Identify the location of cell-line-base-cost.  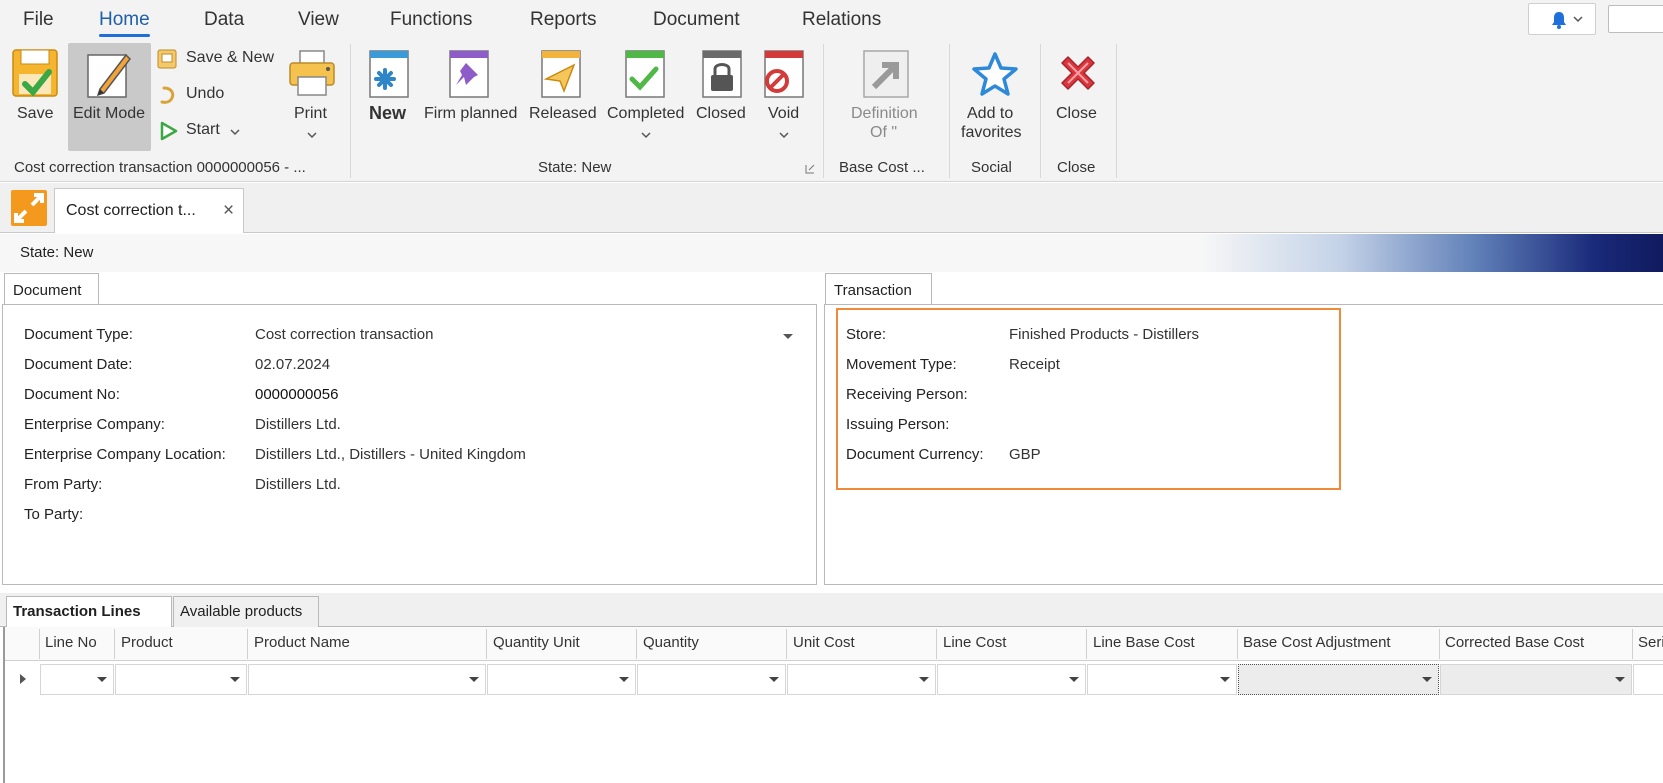
(1162, 679).